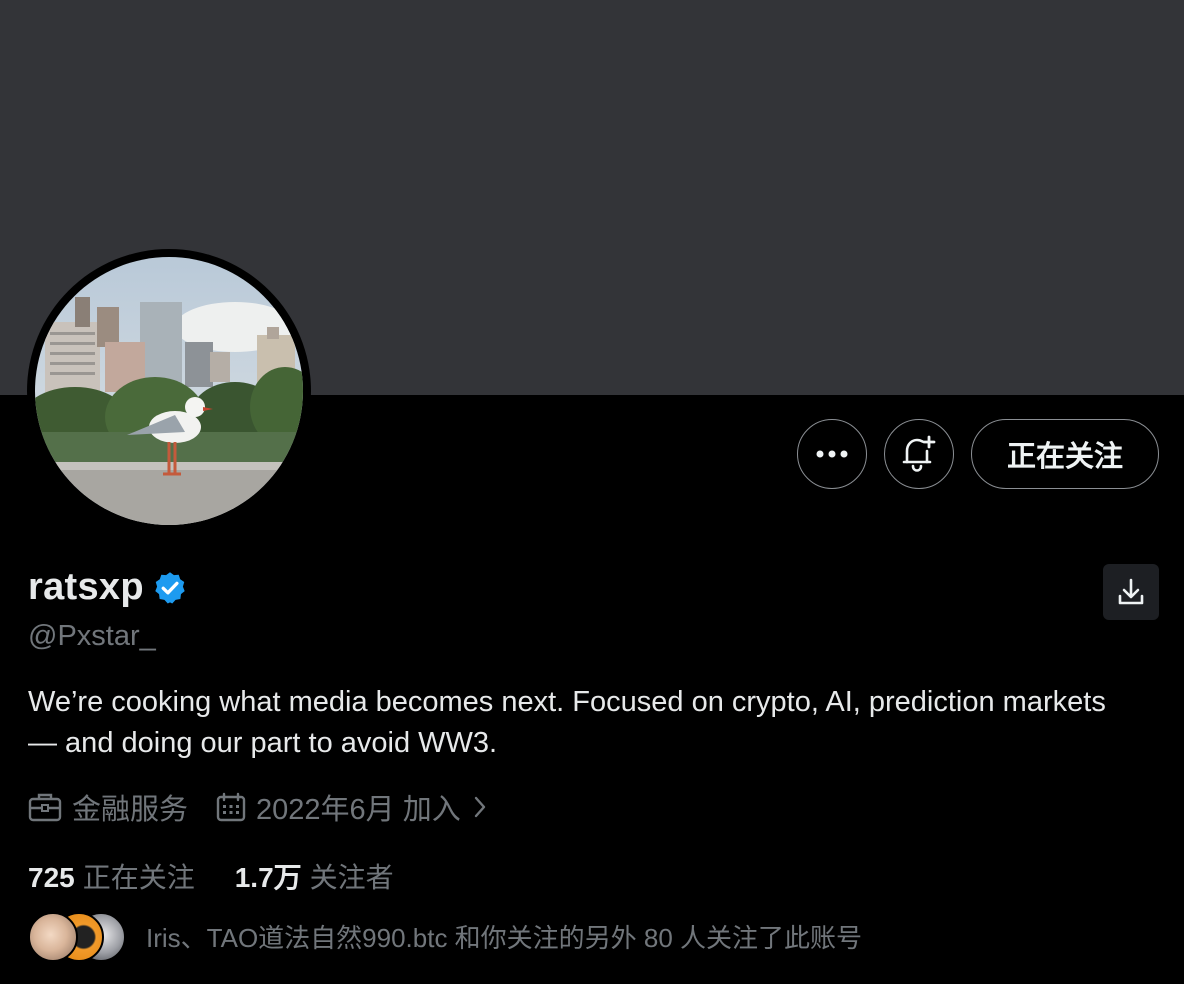 This screenshot has width=1184, height=984. I want to click on download-button, so click(1131, 592).